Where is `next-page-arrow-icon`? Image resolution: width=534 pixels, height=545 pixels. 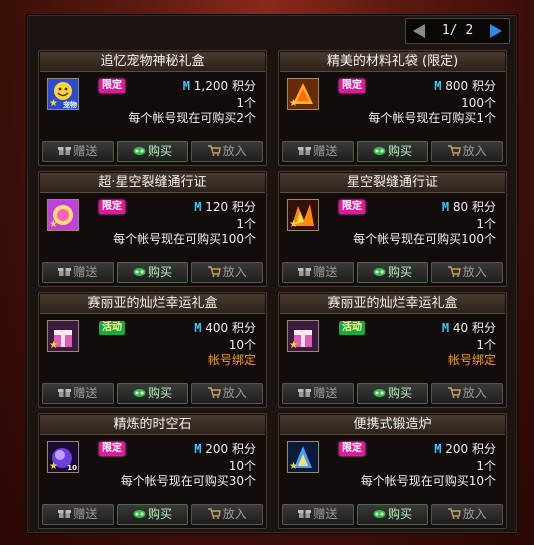
next-page-arrow-icon is located at coordinates (496, 31).